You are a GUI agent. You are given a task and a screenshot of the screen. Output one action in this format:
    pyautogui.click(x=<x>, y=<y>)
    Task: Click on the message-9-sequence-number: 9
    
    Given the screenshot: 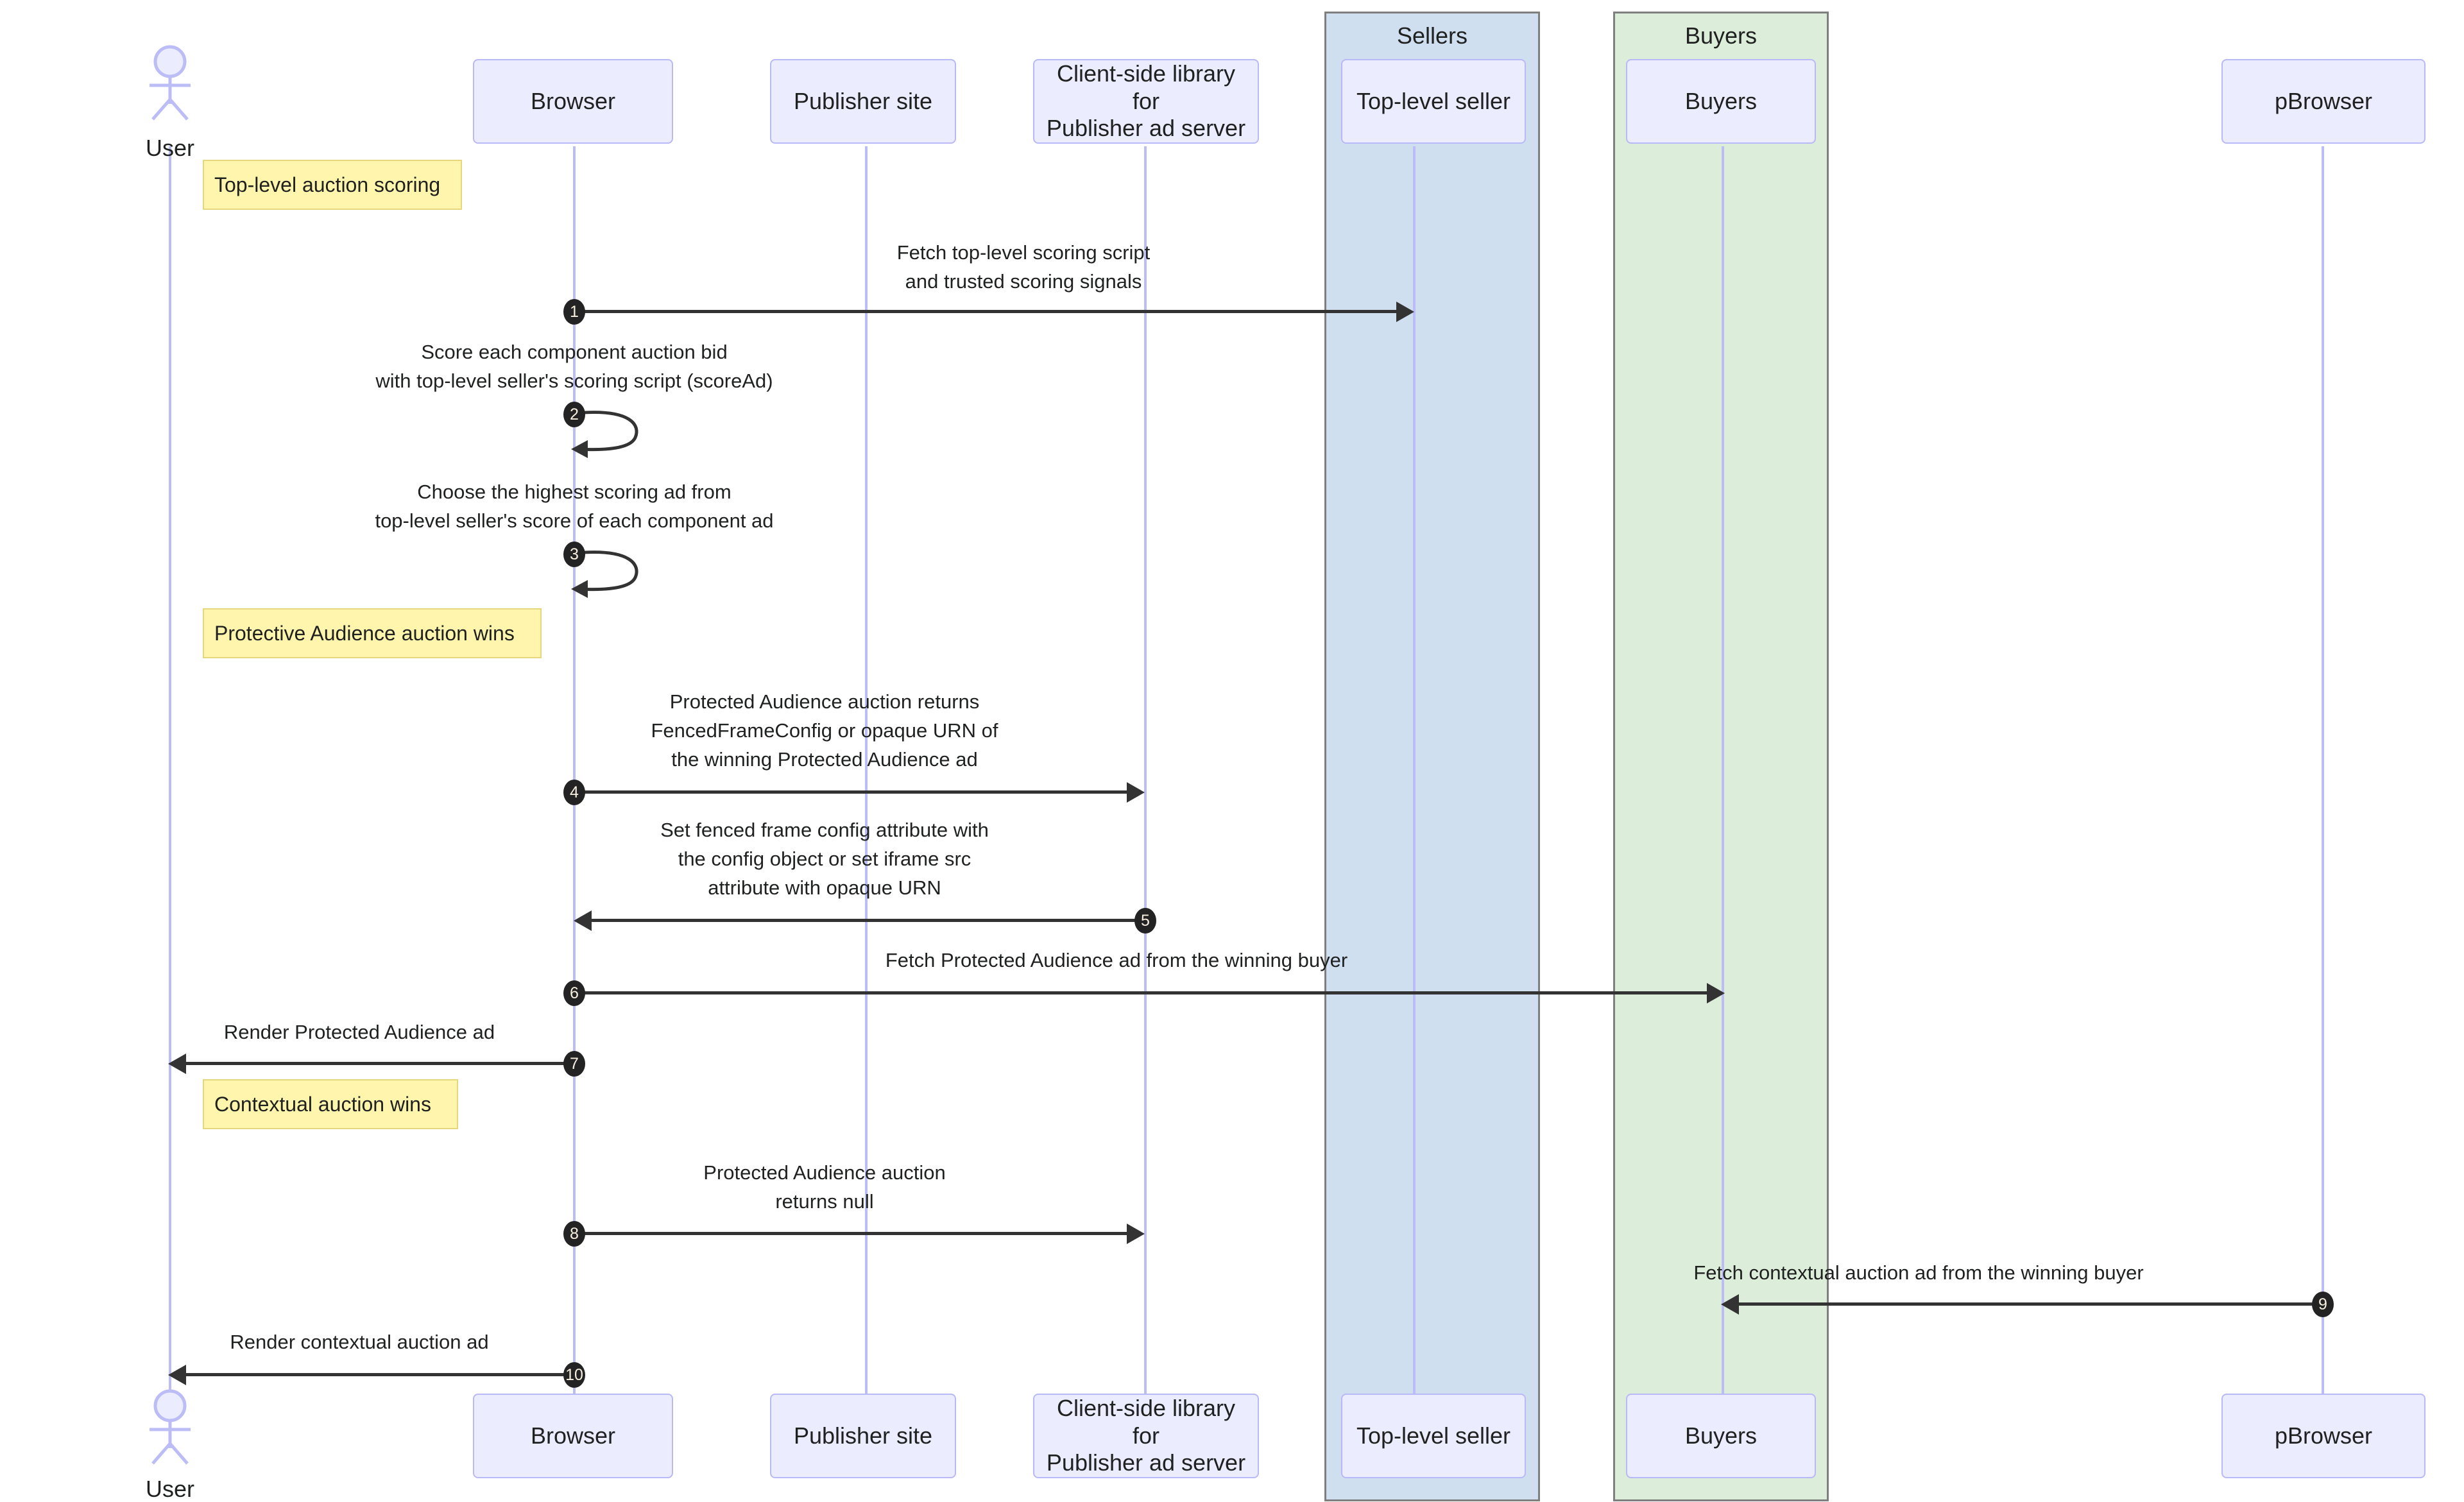 What is the action you would take?
    pyautogui.click(x=2323, y=1305)
    